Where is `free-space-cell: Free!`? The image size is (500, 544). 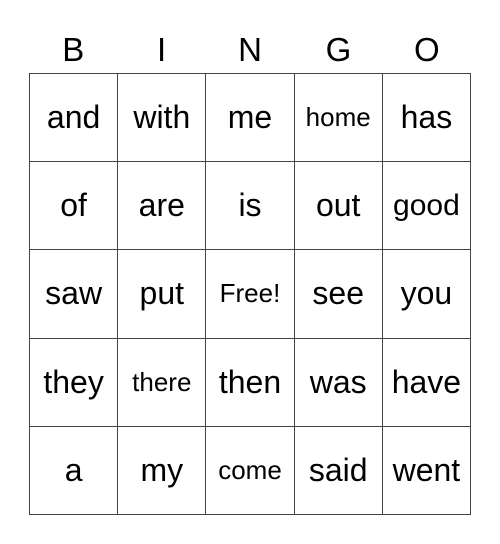
free-space-cell: Free! is located at coordinates (250, 294).